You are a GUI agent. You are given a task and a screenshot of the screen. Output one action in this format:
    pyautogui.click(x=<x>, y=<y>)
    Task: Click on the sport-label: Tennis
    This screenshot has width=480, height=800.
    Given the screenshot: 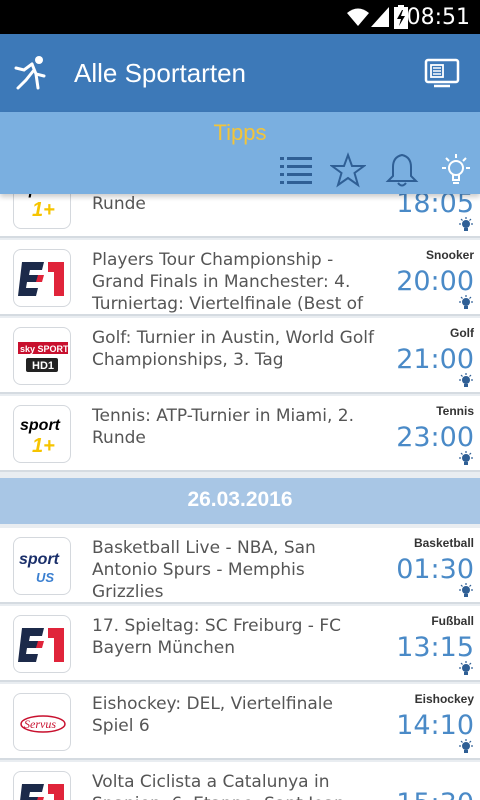 What is the action you would take?
    pyautogui.click(x=455, y=411)
    